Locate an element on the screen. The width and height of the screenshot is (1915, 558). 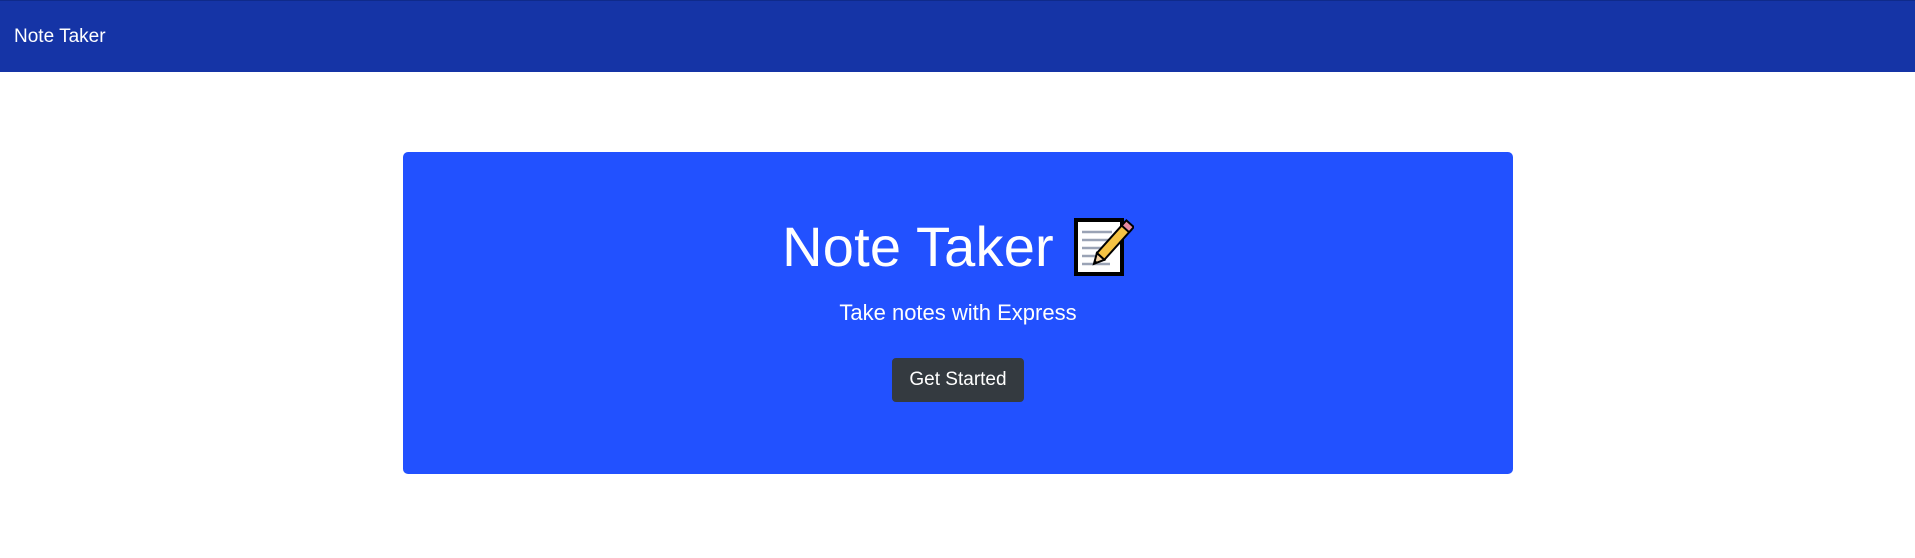
navbar-brand-link: Note Taker is located at coordinates (60, 37).